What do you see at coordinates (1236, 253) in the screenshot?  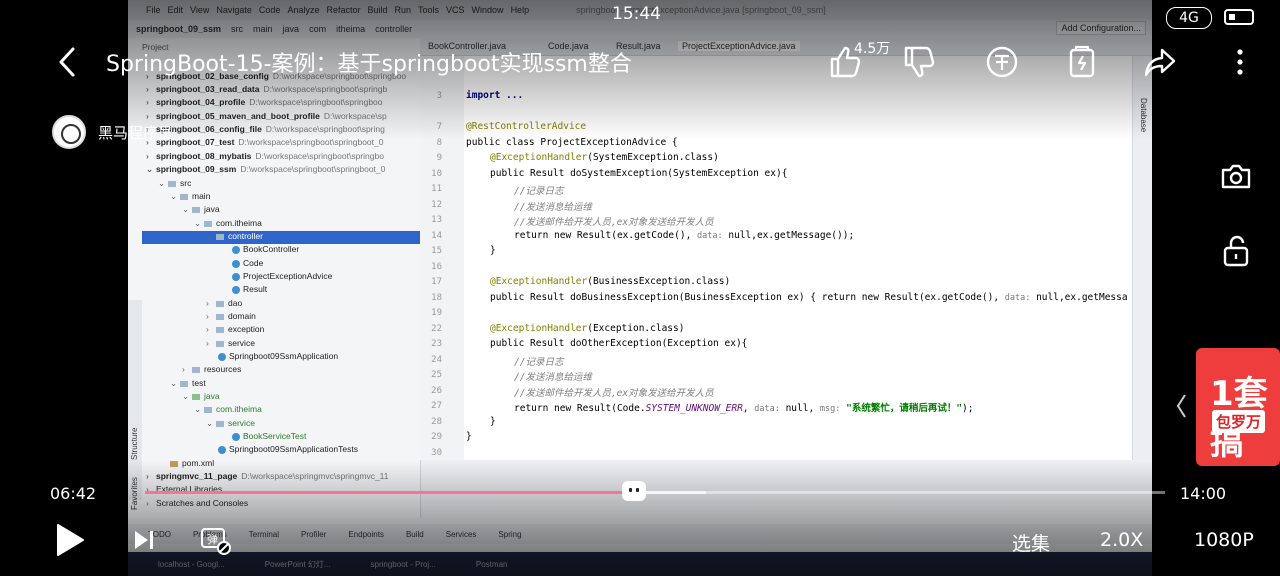 I see `unlock-icon` at bounding box center [1236, 253].